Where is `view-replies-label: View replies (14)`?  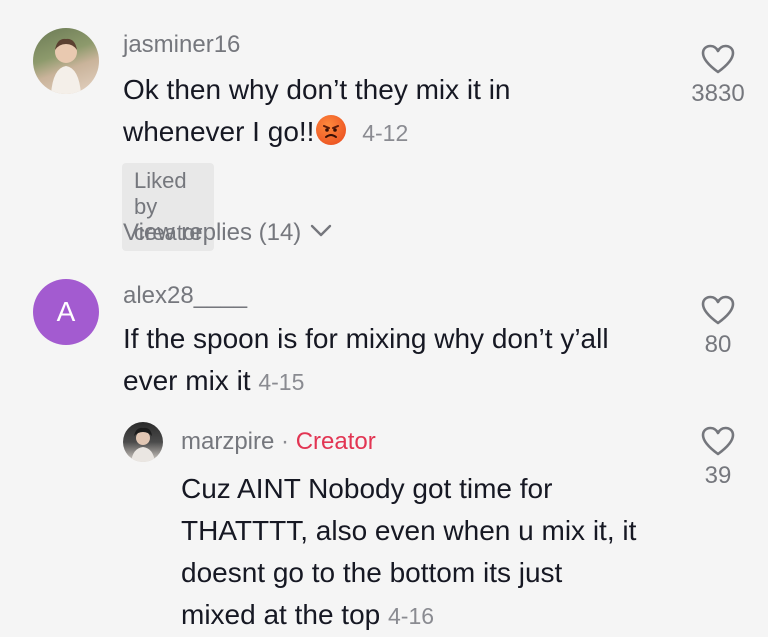
view-replies-label: View replies (14) is located at coordinates (212, 232).